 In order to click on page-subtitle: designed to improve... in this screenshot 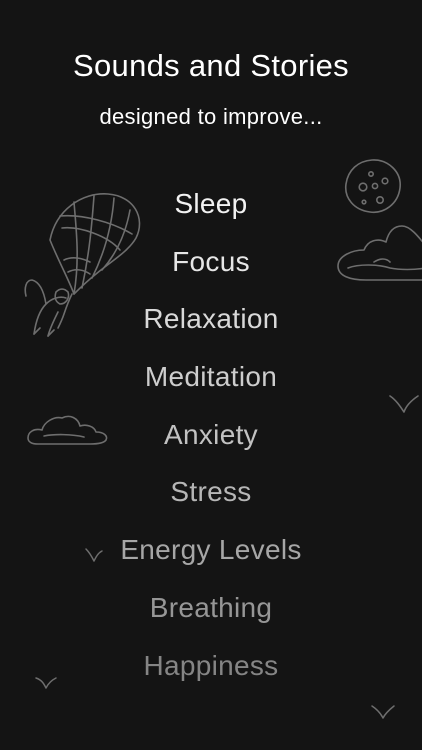, I will do `click(211, 116)`.